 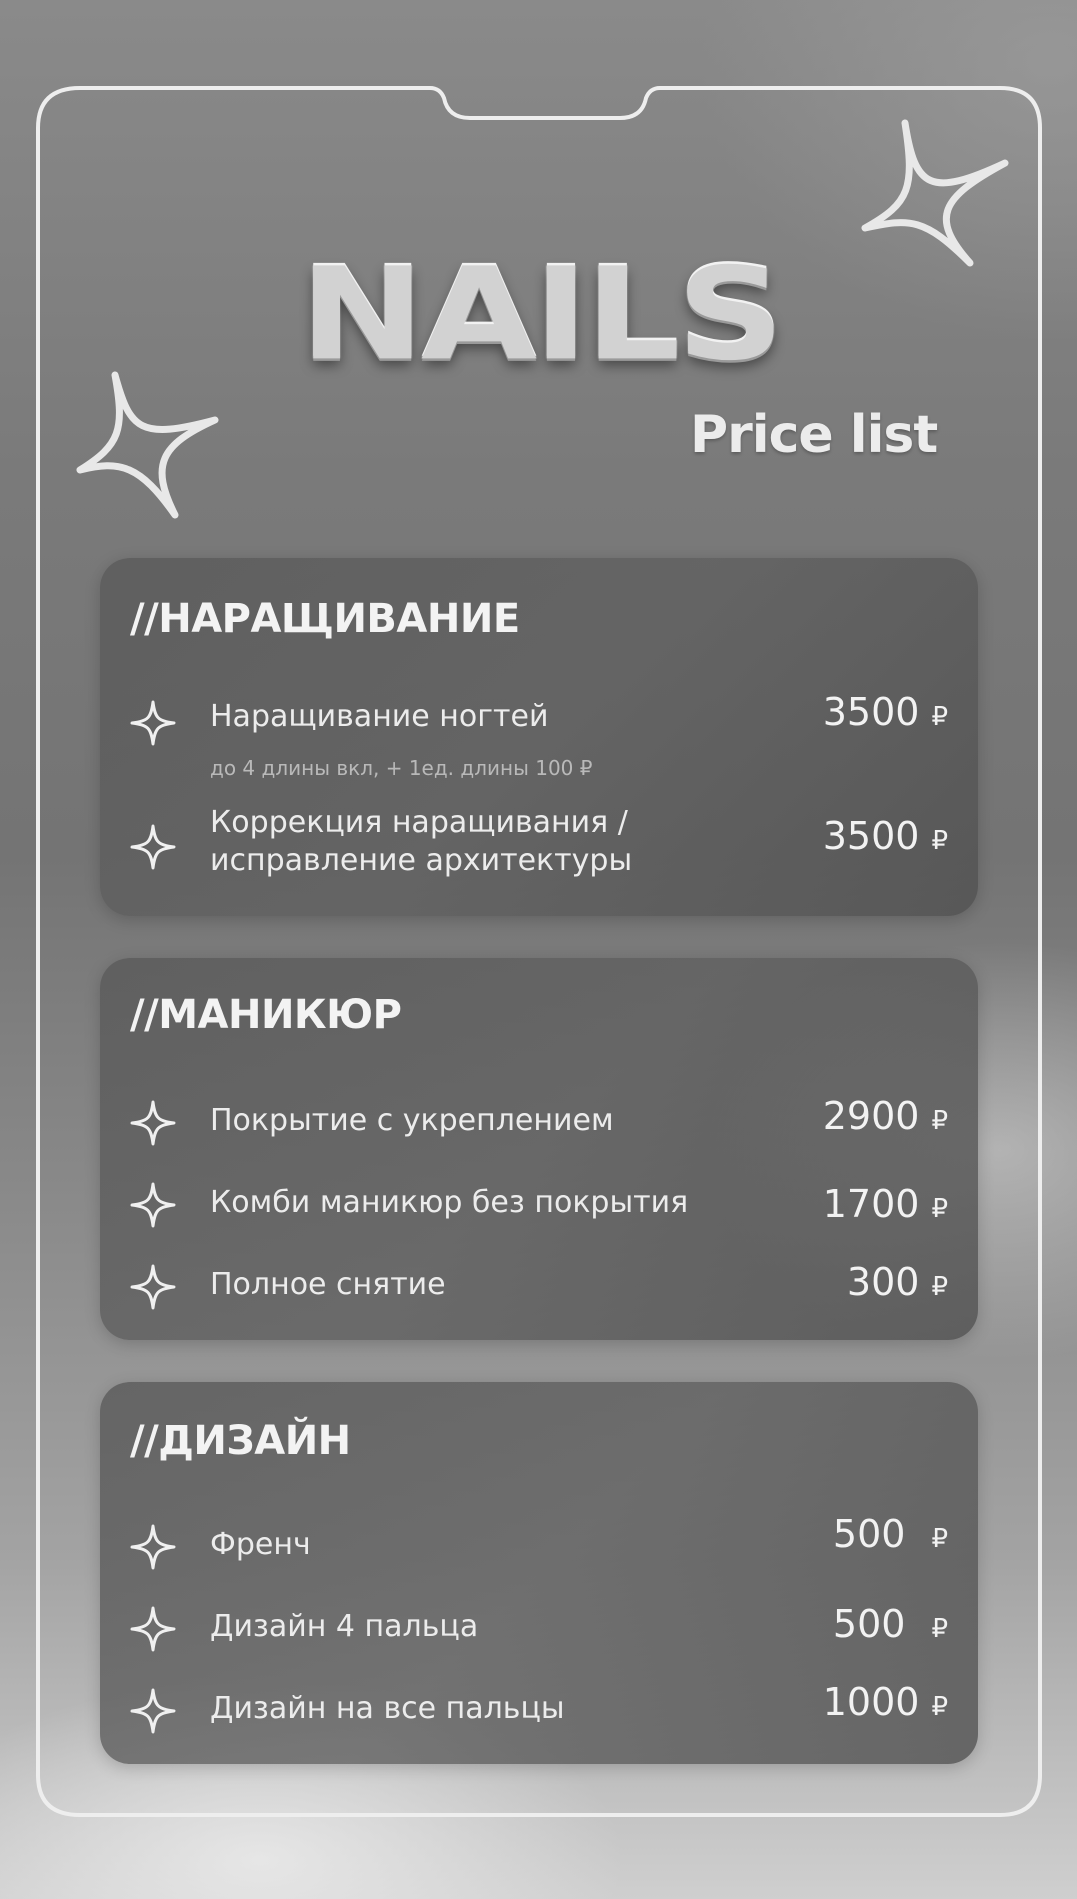 I want to click on section-title: //МАНИКЮР, so click(x=266, y=1015).